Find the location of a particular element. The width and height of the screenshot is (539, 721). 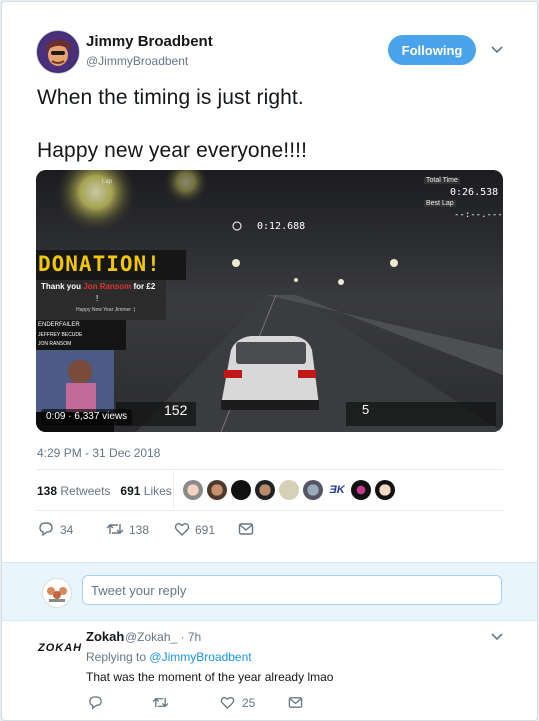

replying-to-prefix: Replying to is located at coordinates (116, 657).